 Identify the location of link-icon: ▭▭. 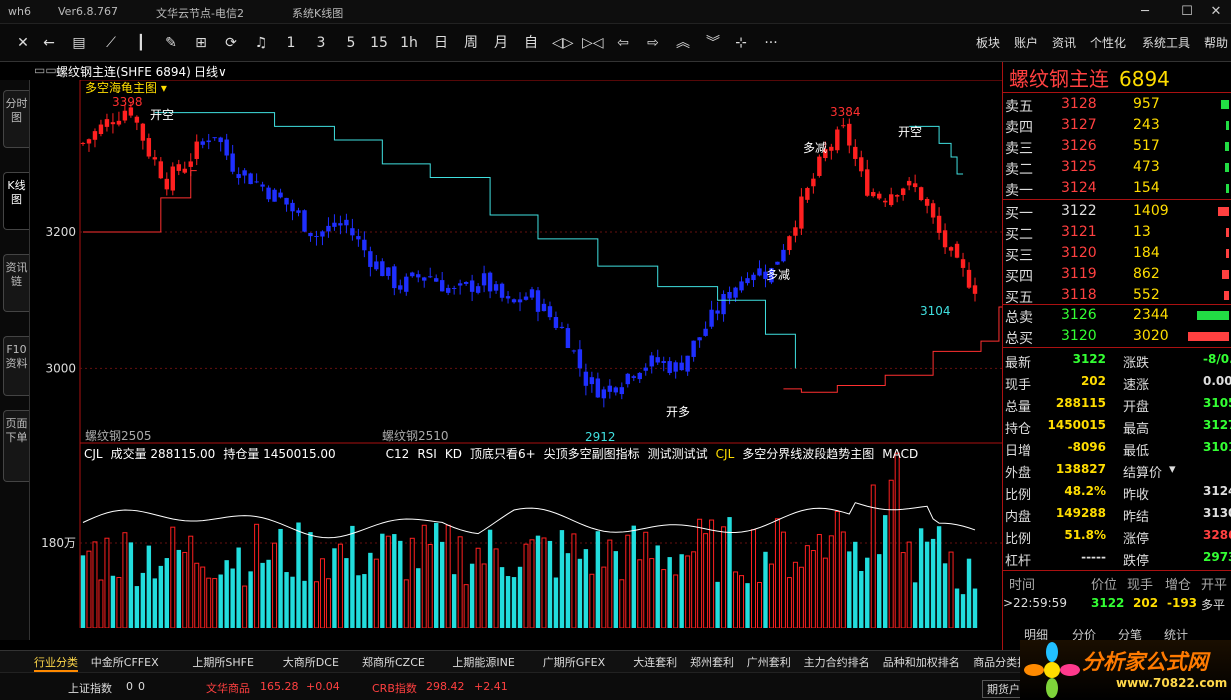
(45, 70).